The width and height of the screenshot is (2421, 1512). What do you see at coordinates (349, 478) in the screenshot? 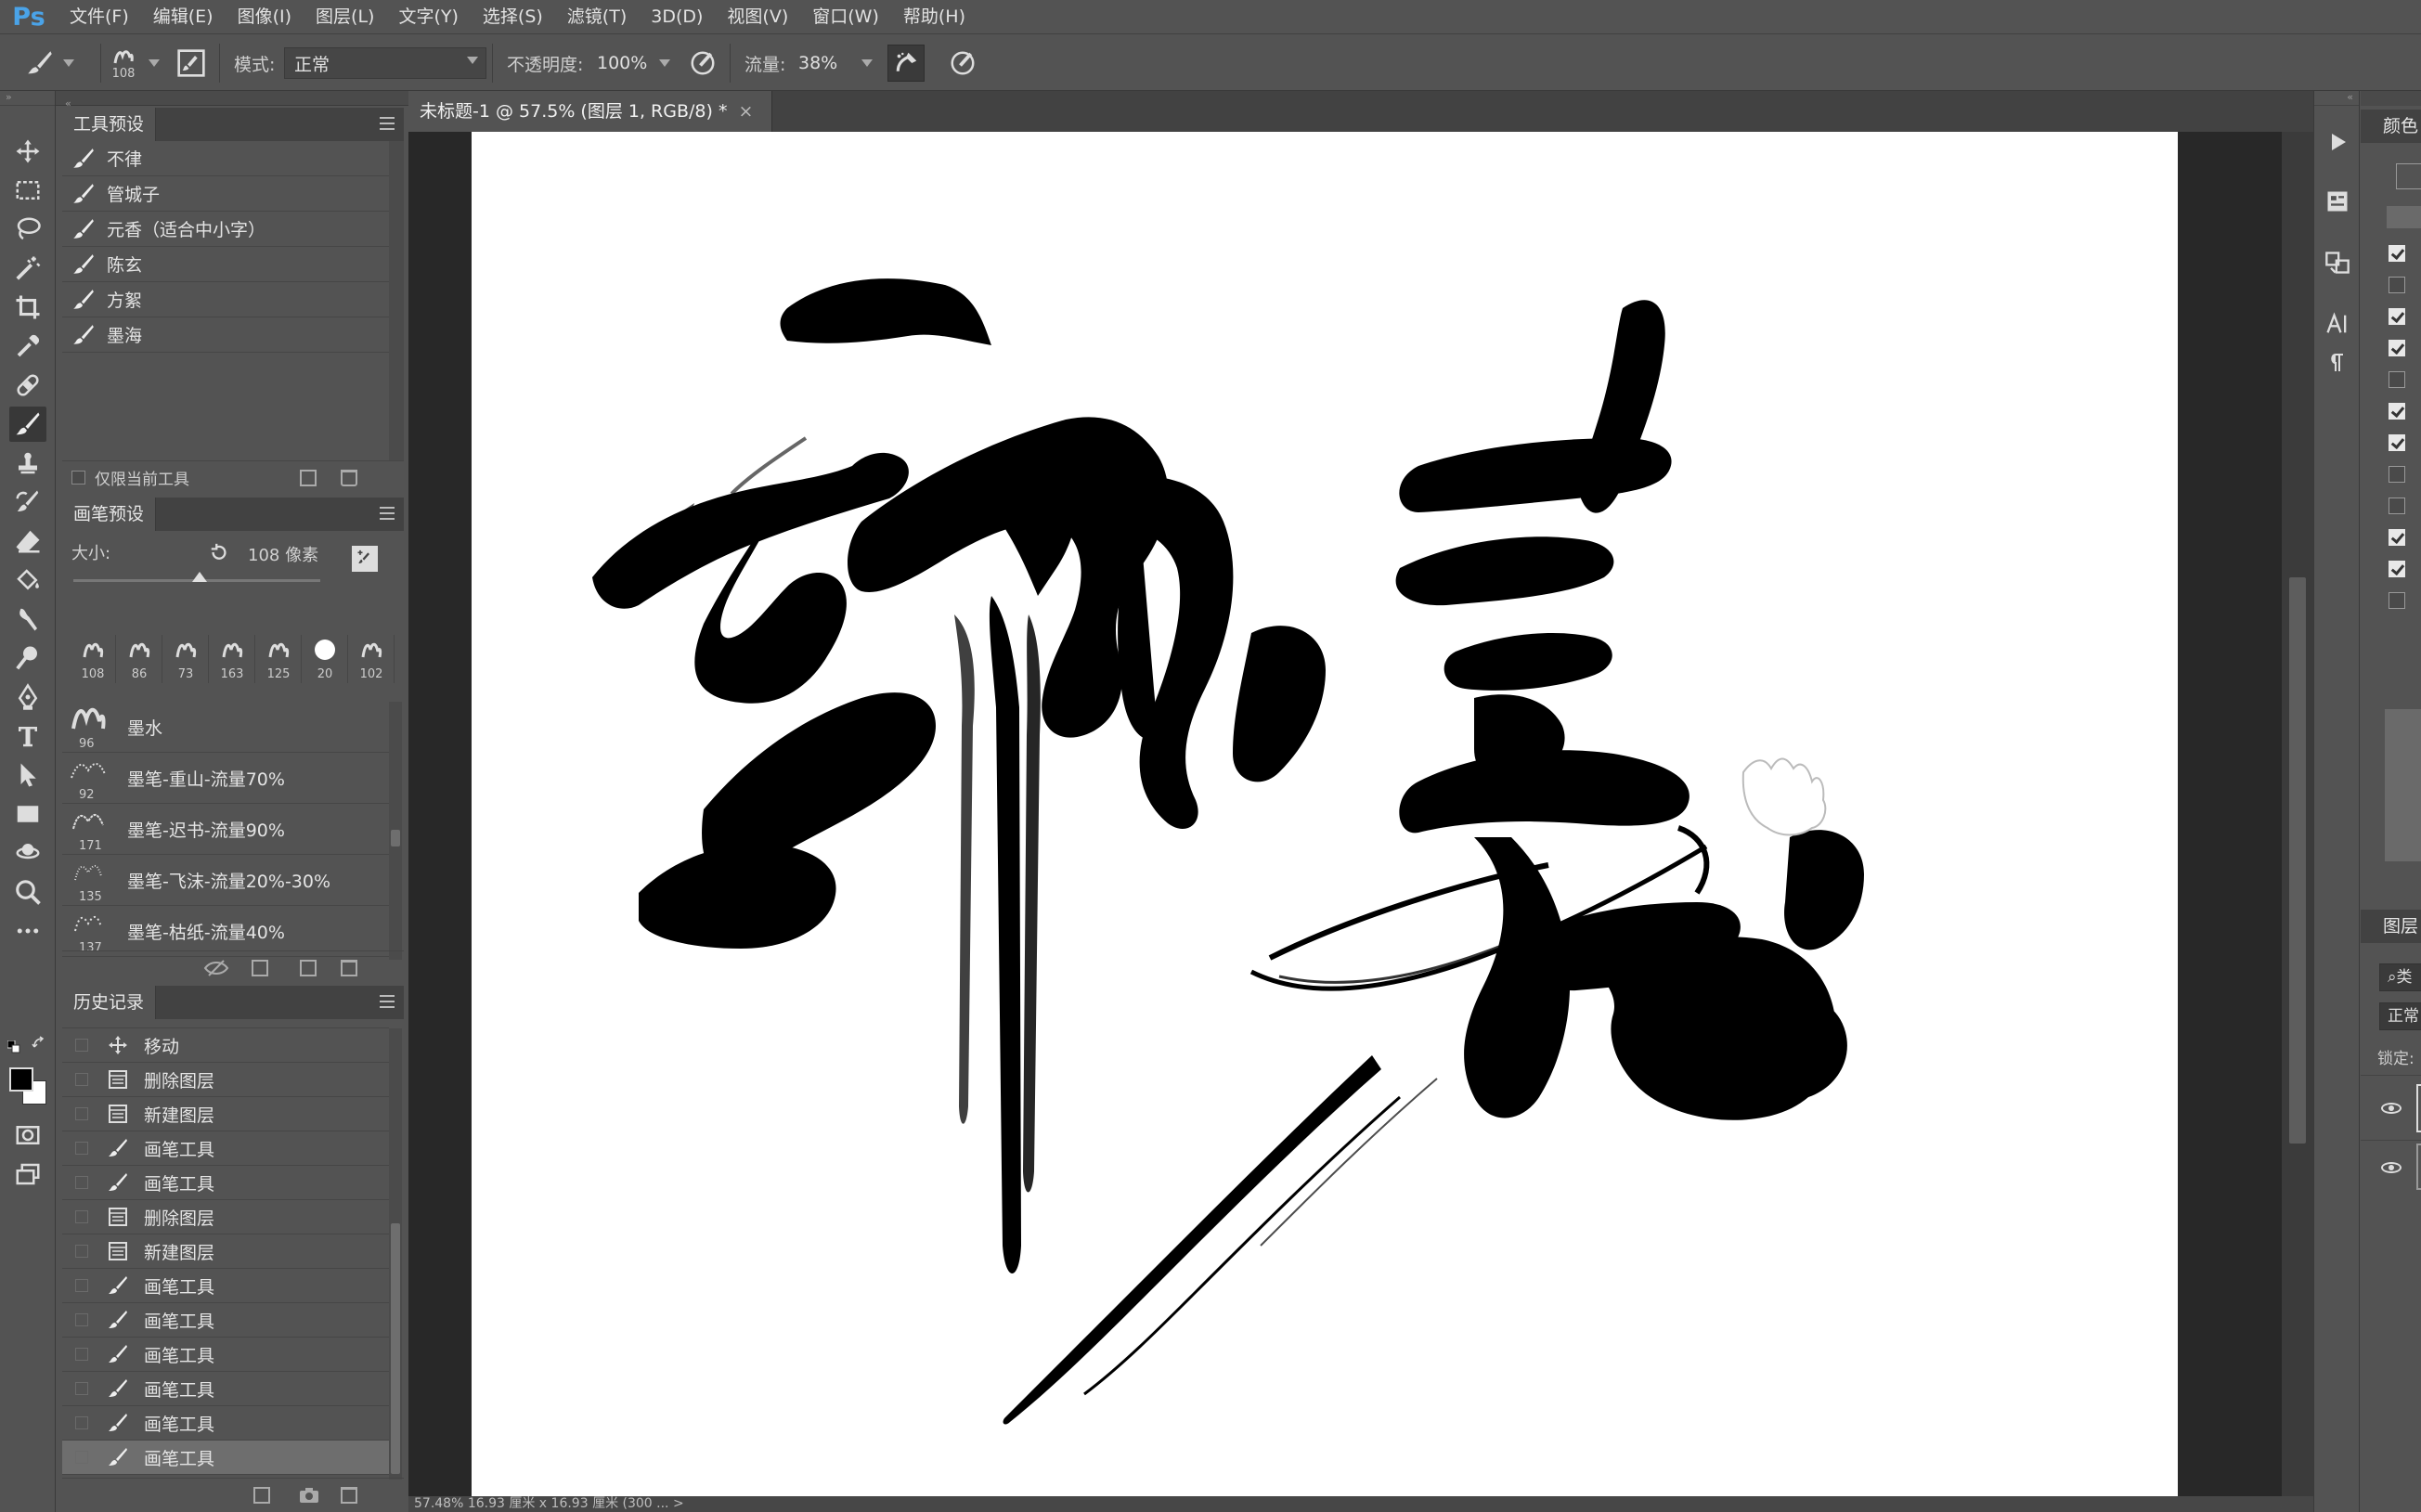
I see `trash-icon` at bounding box center [349, 478].